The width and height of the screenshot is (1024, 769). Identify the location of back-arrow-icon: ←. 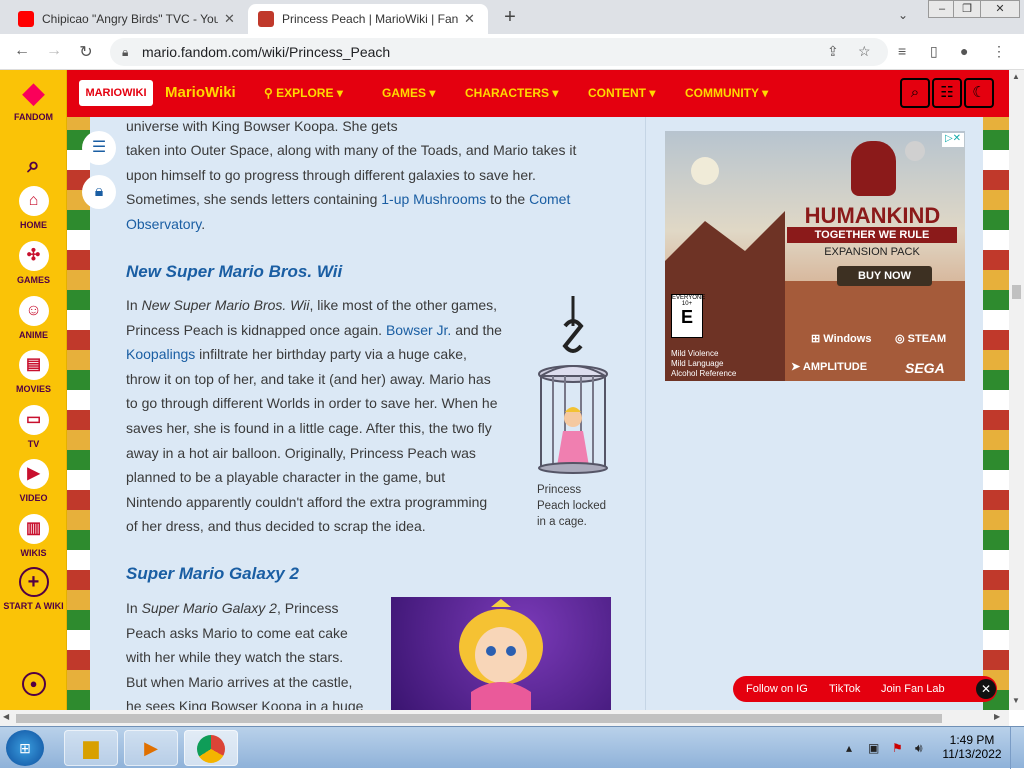
(22, 51).